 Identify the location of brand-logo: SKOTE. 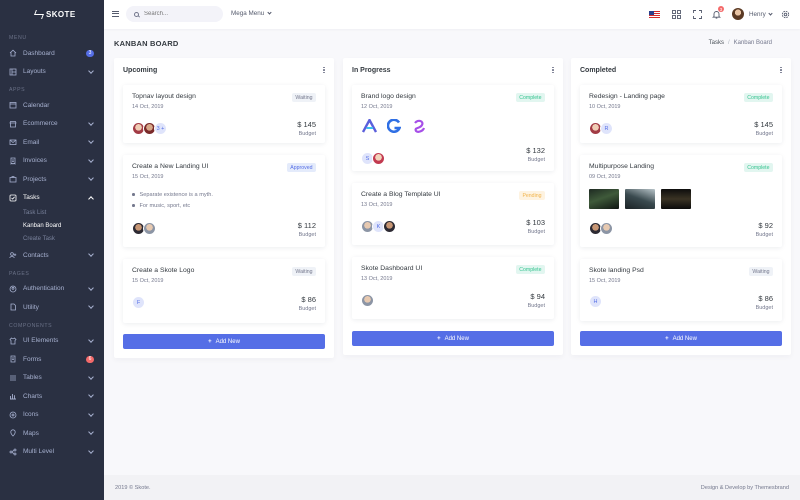
(52, 14).